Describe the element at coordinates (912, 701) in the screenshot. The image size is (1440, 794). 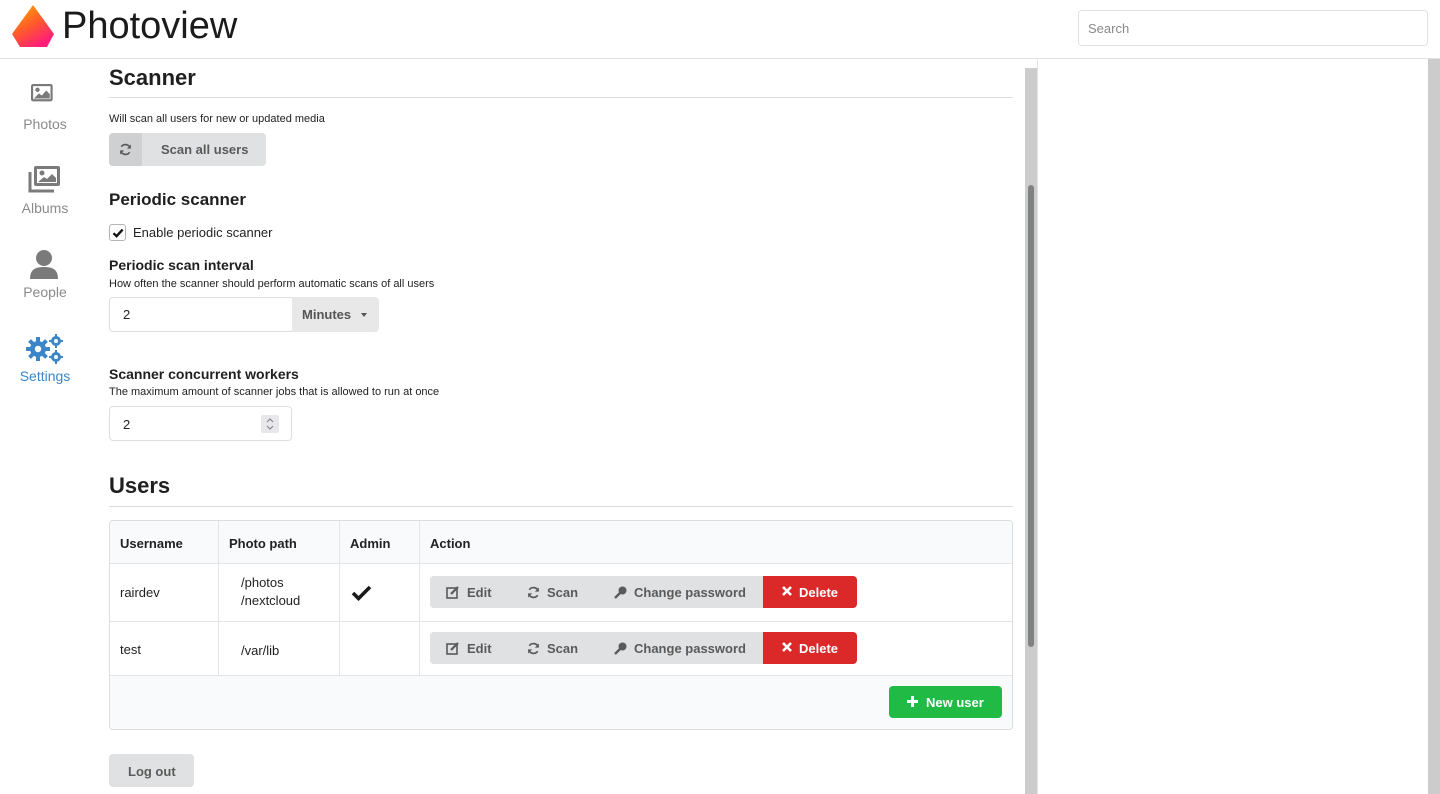
I see `plus-icon` at that location.